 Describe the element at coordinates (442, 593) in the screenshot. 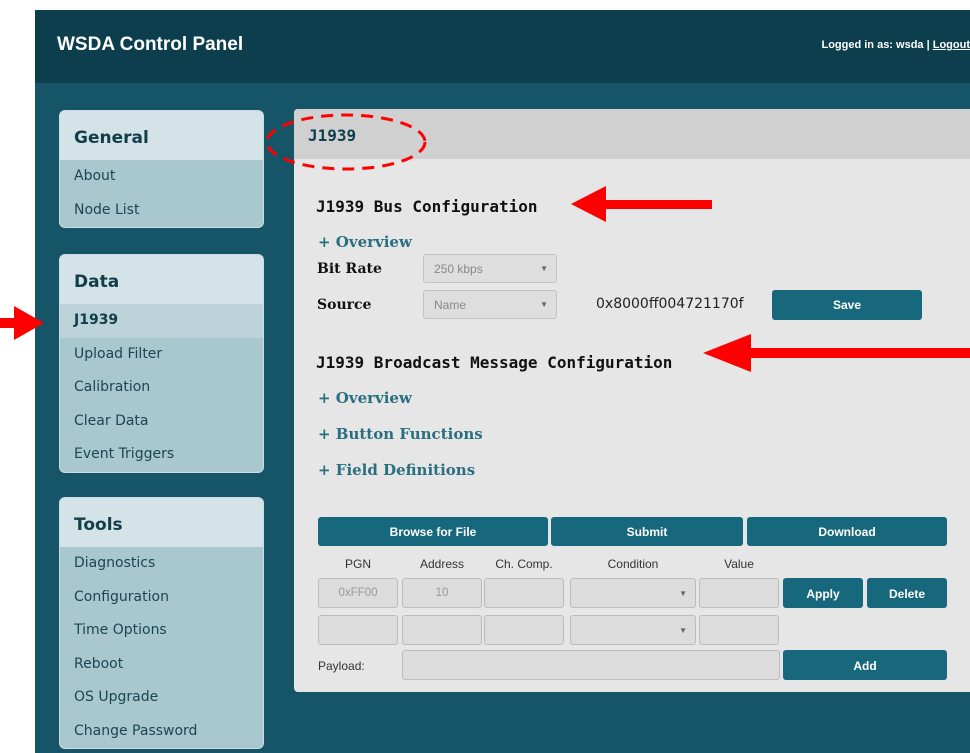

I see `address-input: 10` at that location.